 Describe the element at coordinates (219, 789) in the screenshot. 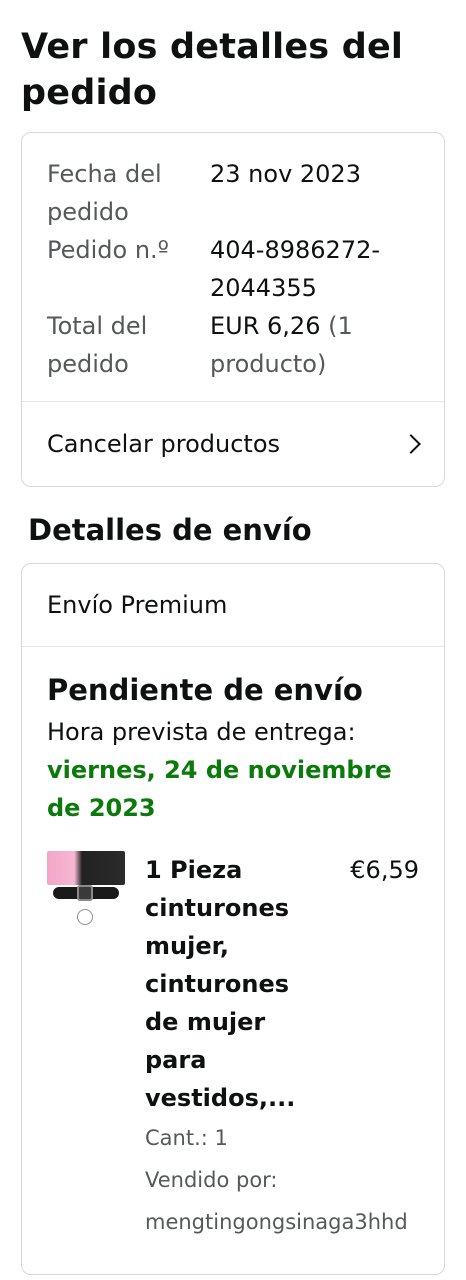

I see `delivery-estimate-date: viernes, 24 de noviembre de 2023` at that location.